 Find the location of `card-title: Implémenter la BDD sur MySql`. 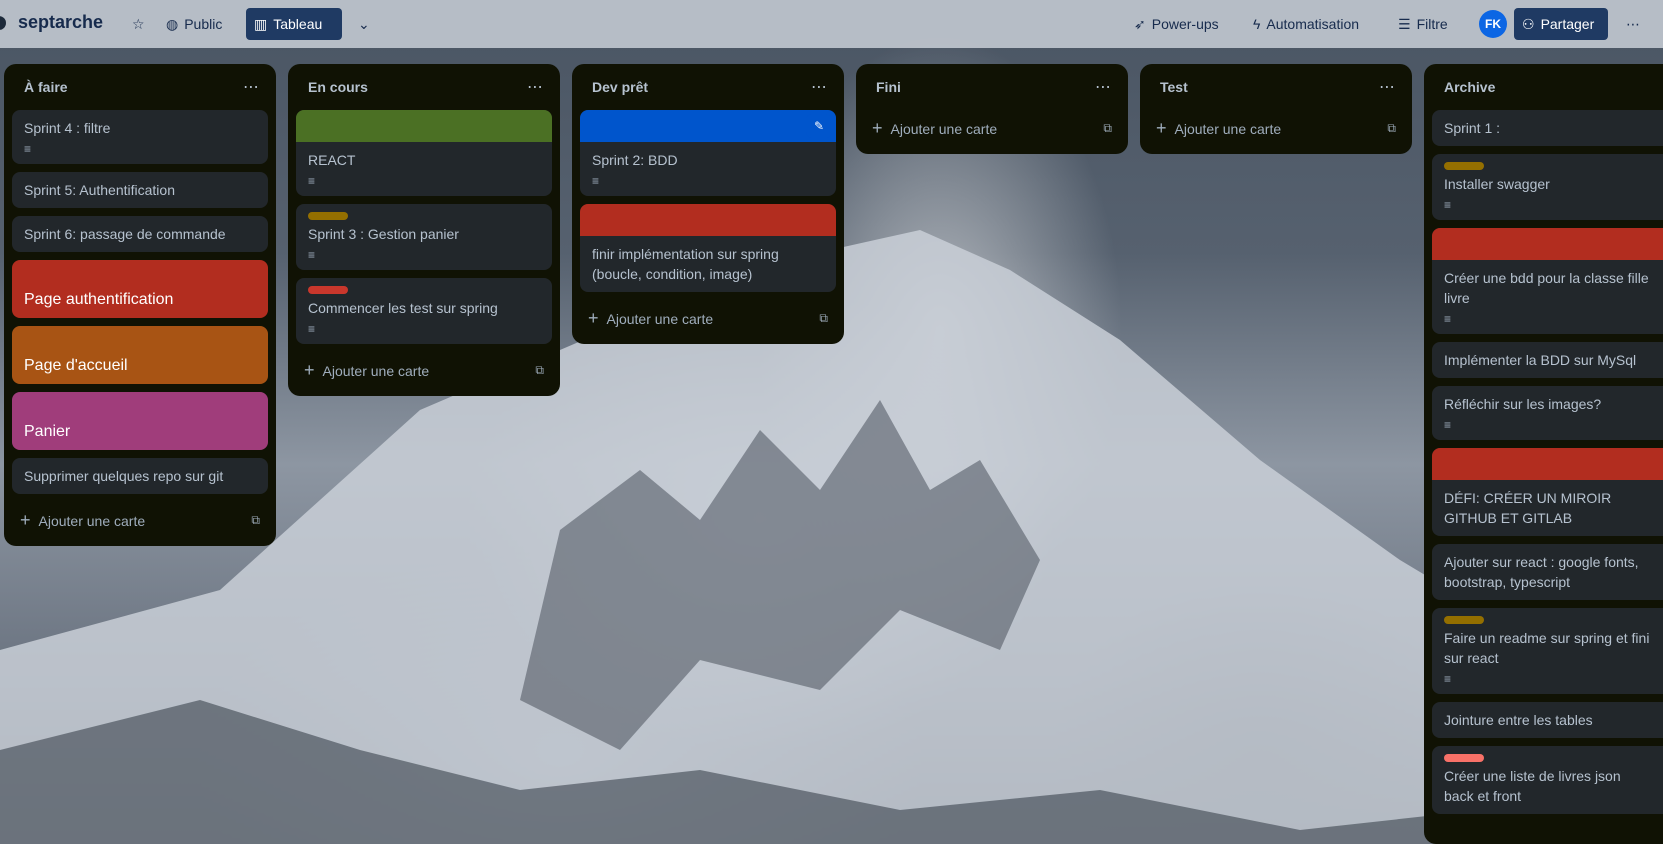

card-title: Implémenter la BDD sur MySql is located at coordinates (1540, 360).